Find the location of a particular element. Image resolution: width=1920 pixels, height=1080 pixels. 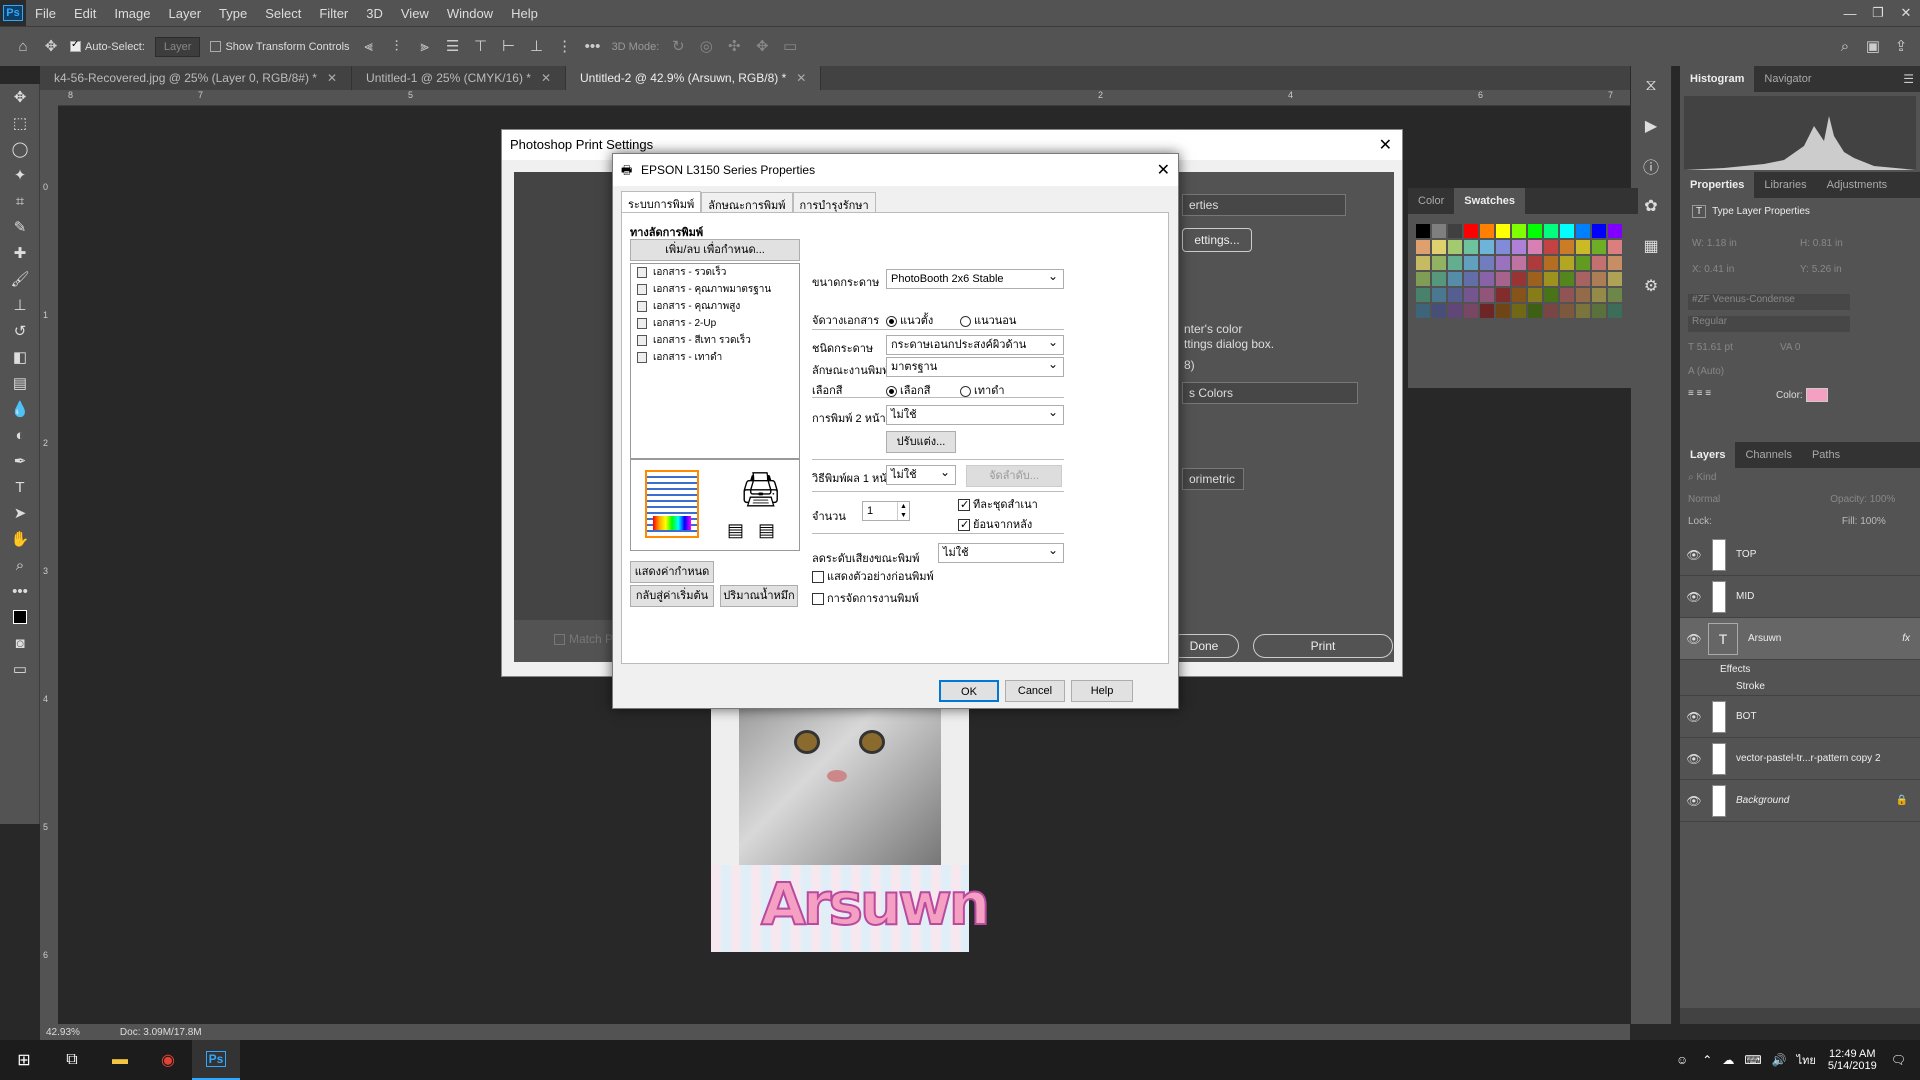

y-field: Y: 5.26 in is located at coordinates (1821, 269).